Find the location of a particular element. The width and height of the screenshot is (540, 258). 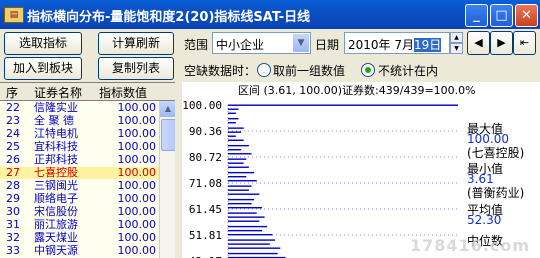

table-row: 22 信隆实业 100.00 is located at coordinates (87, 108).